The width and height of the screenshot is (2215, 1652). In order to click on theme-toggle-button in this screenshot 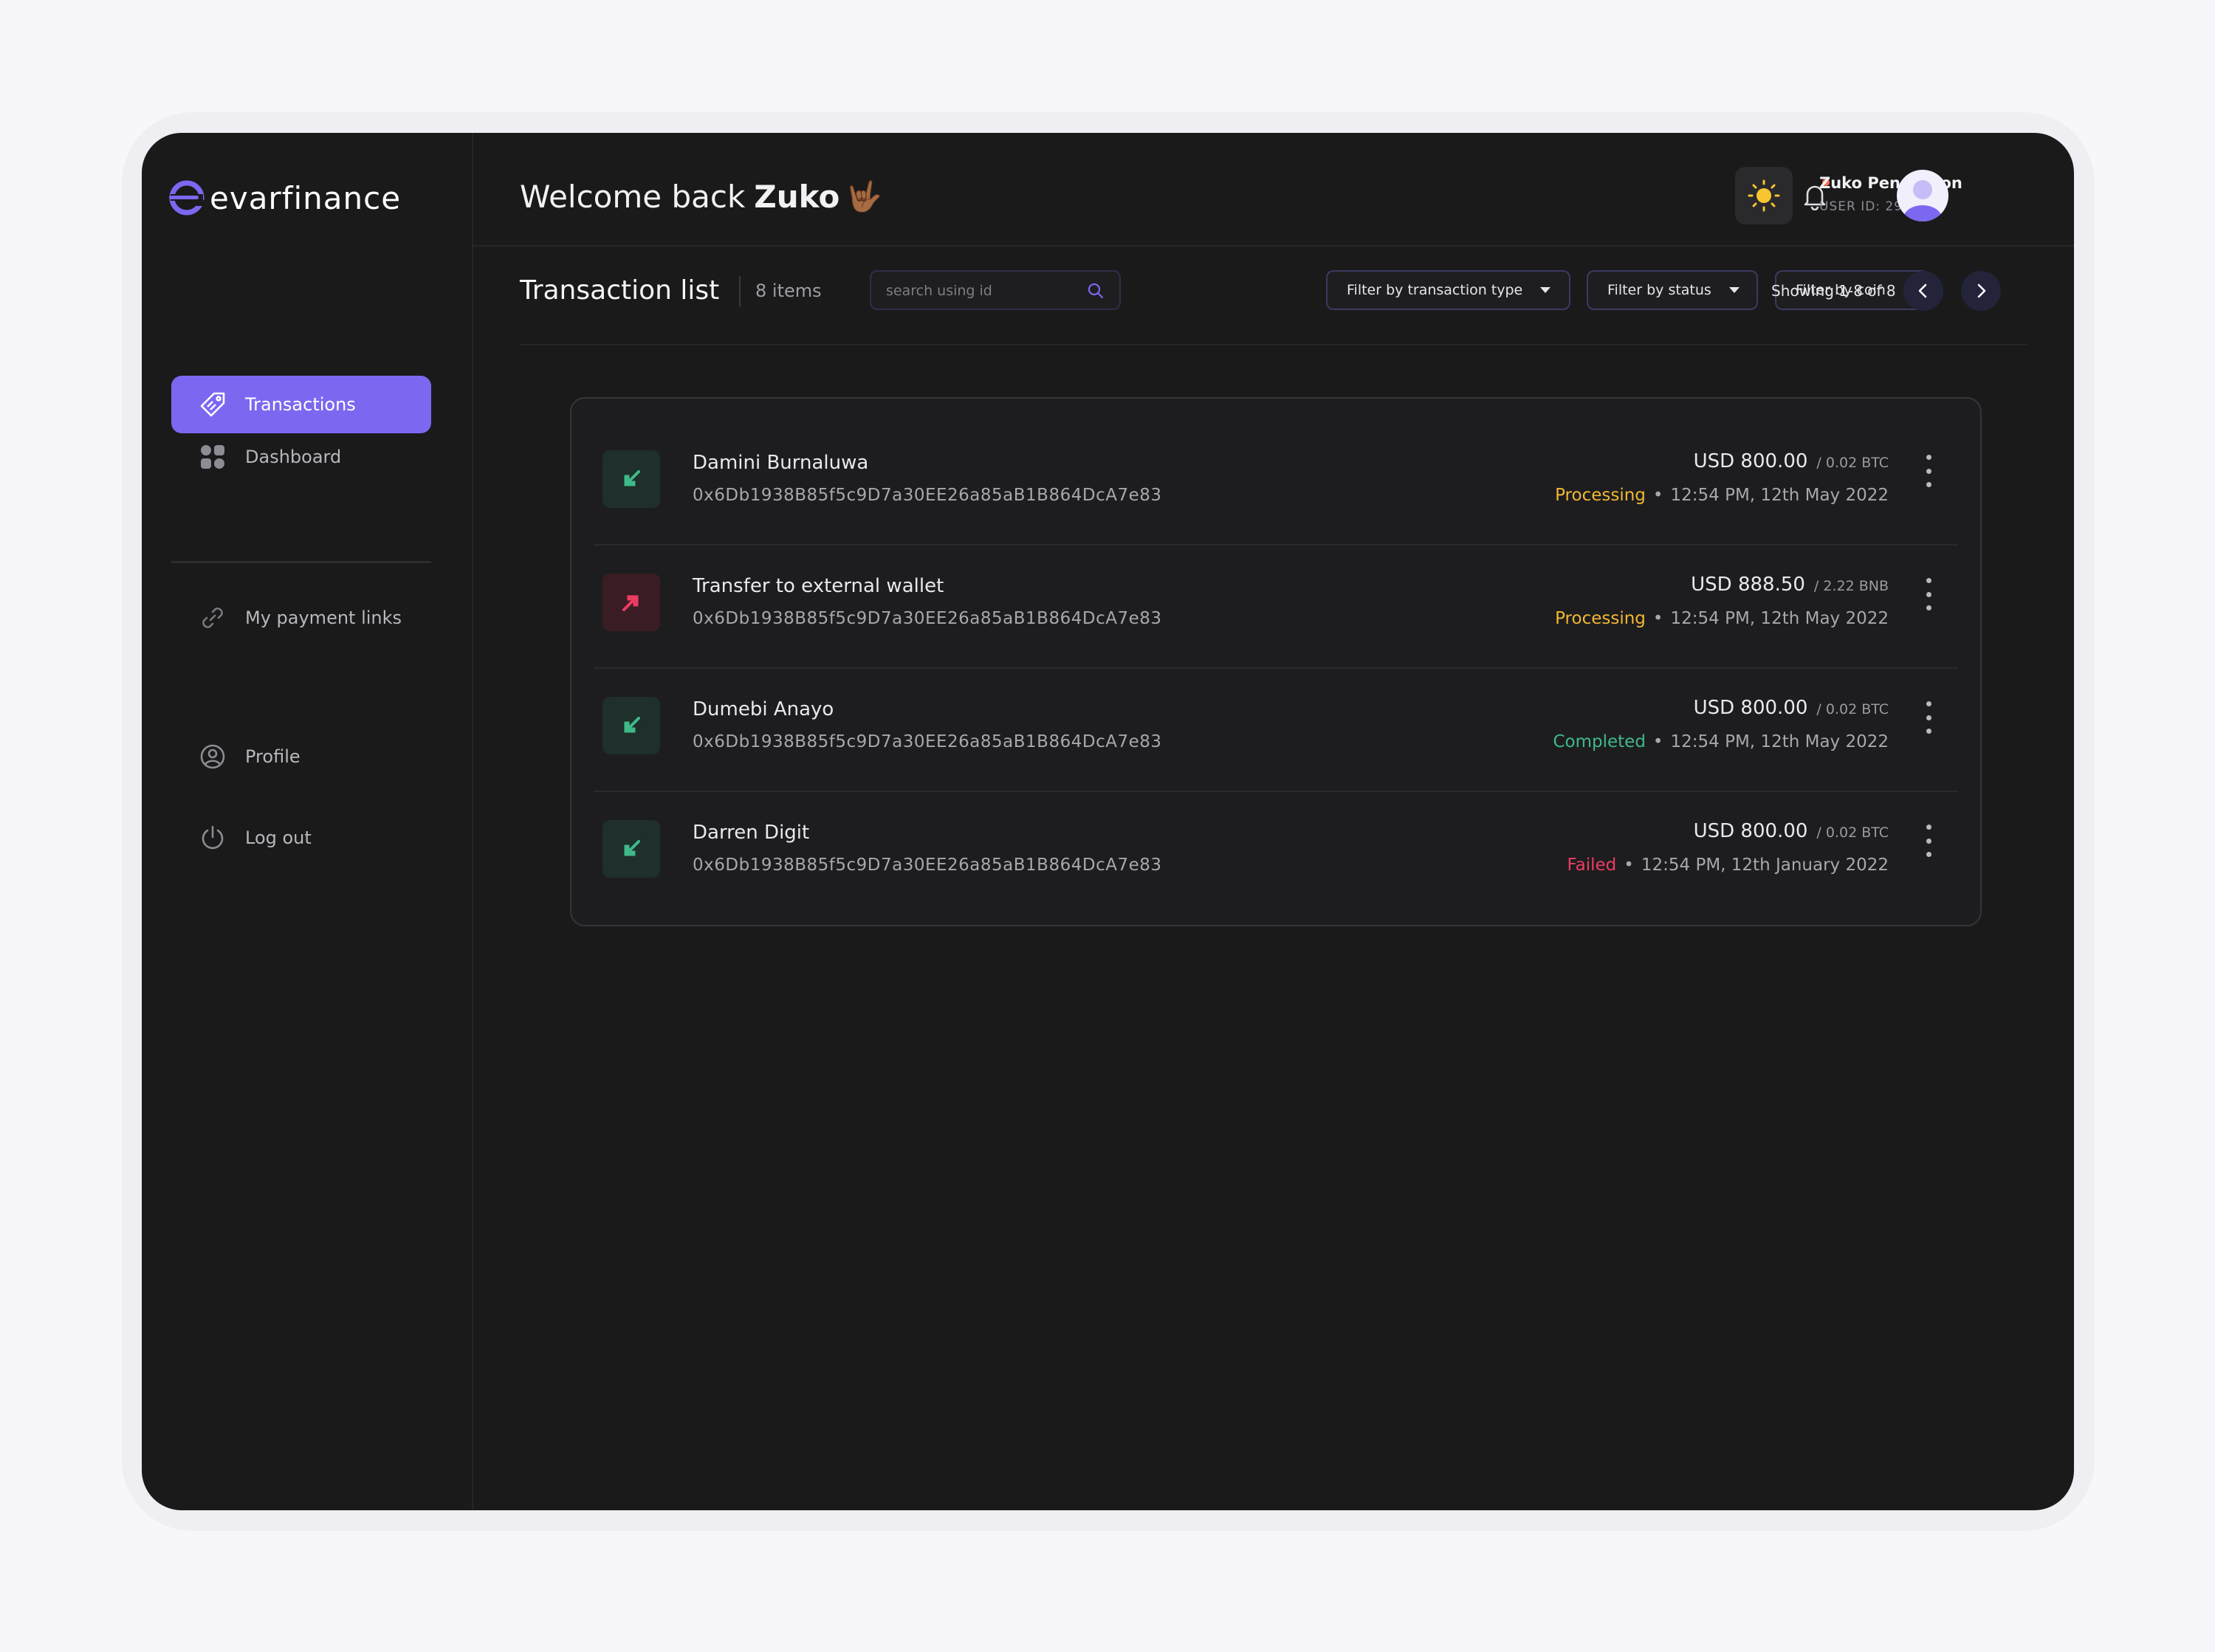, I will do `click(1764, 195)`.